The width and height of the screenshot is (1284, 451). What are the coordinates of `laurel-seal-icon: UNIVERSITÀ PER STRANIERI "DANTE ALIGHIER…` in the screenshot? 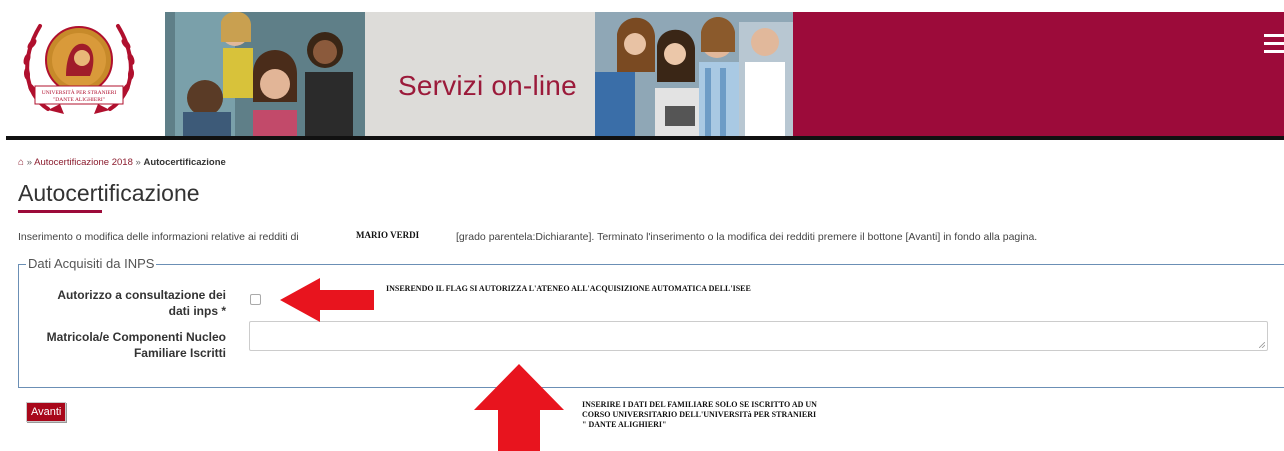 It's located at (79, 69).